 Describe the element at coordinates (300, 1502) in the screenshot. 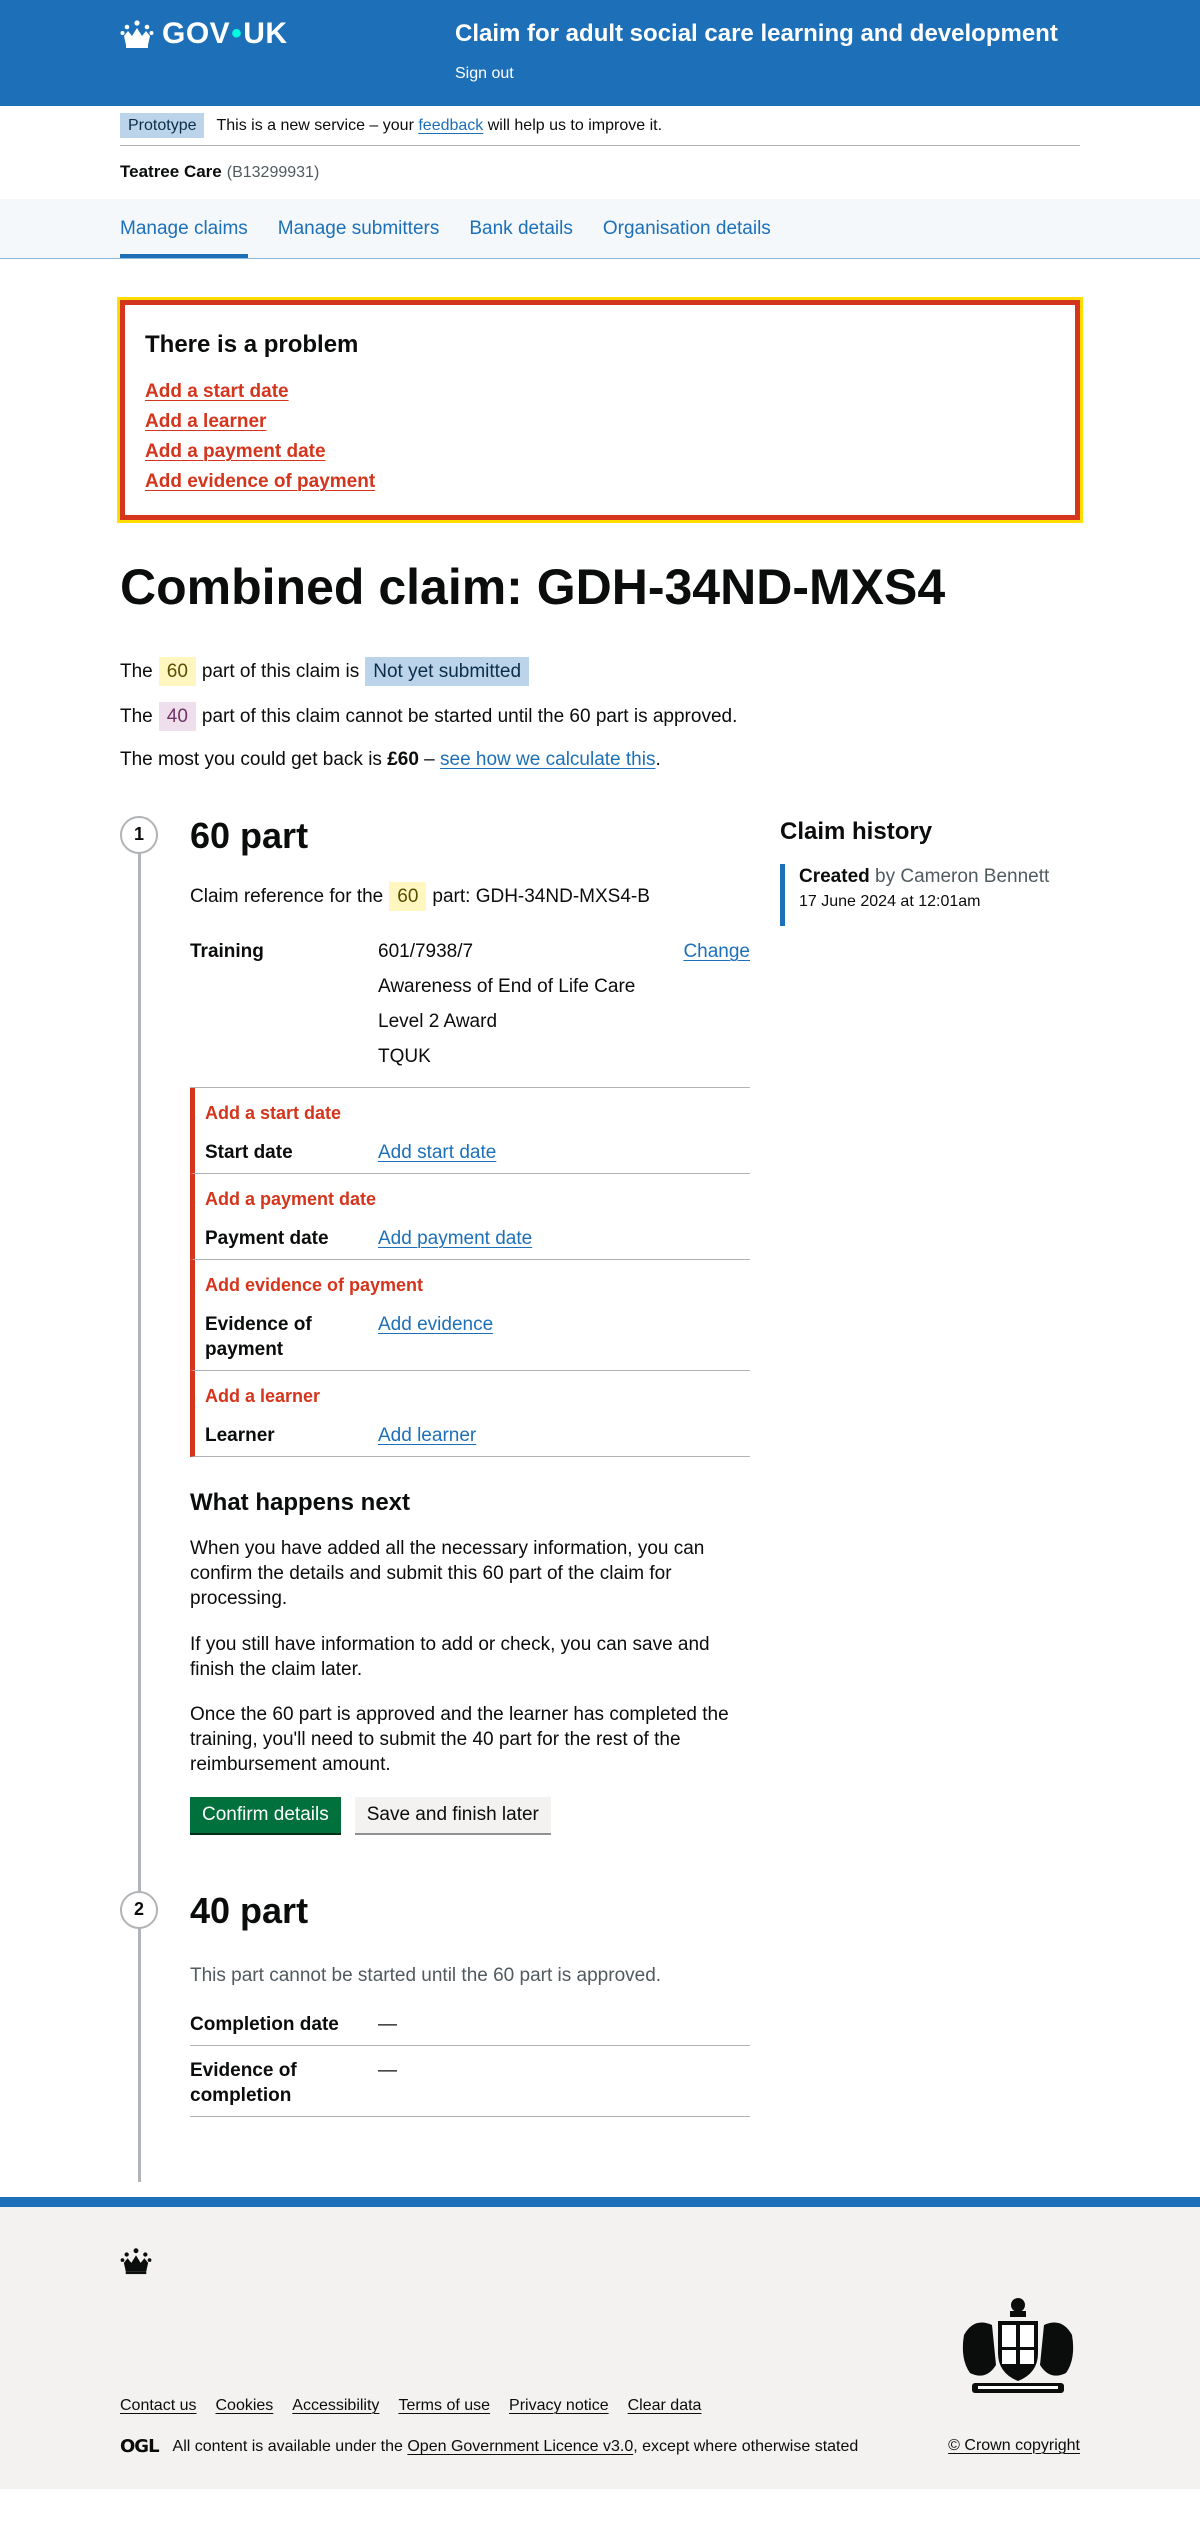

I see `what-happens-next-heading: What happens next` at that location.